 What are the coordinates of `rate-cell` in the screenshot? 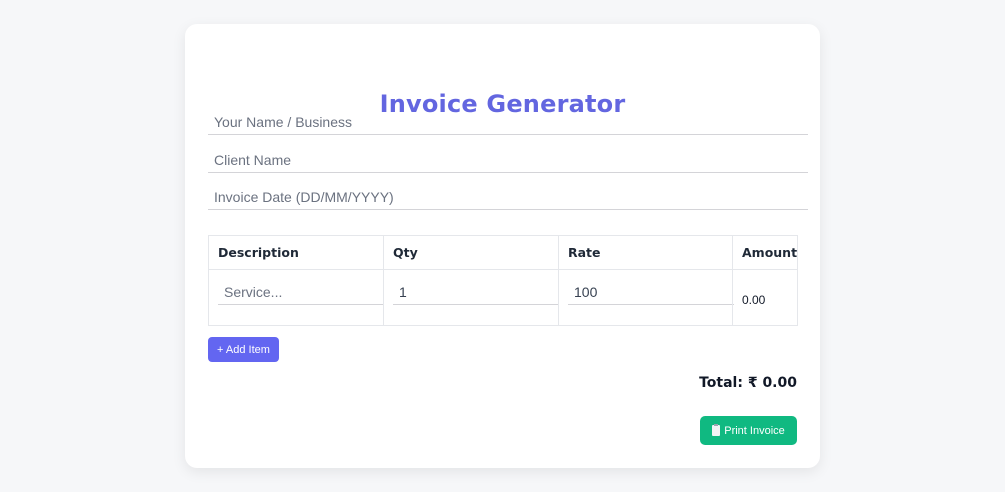 It's located at (646, 297).